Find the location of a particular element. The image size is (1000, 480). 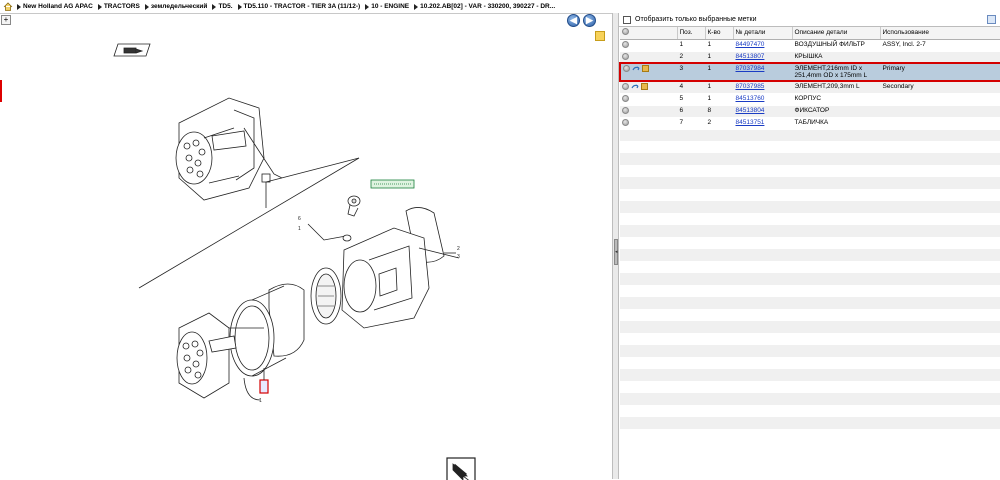

show-selected-only-label: Отобразить только выбранные метки is located at coordinates (696, 19).